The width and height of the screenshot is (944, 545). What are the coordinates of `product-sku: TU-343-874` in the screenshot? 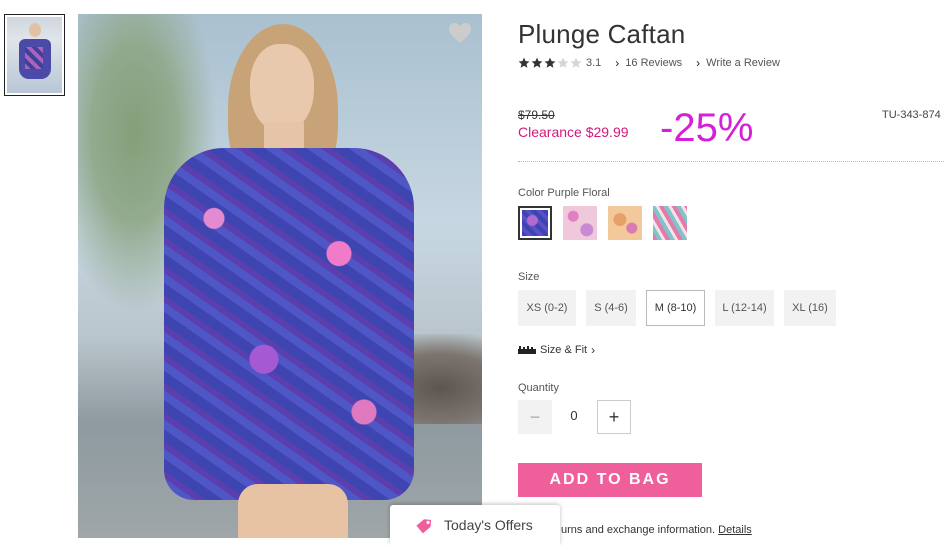 It's located at (911, 115).